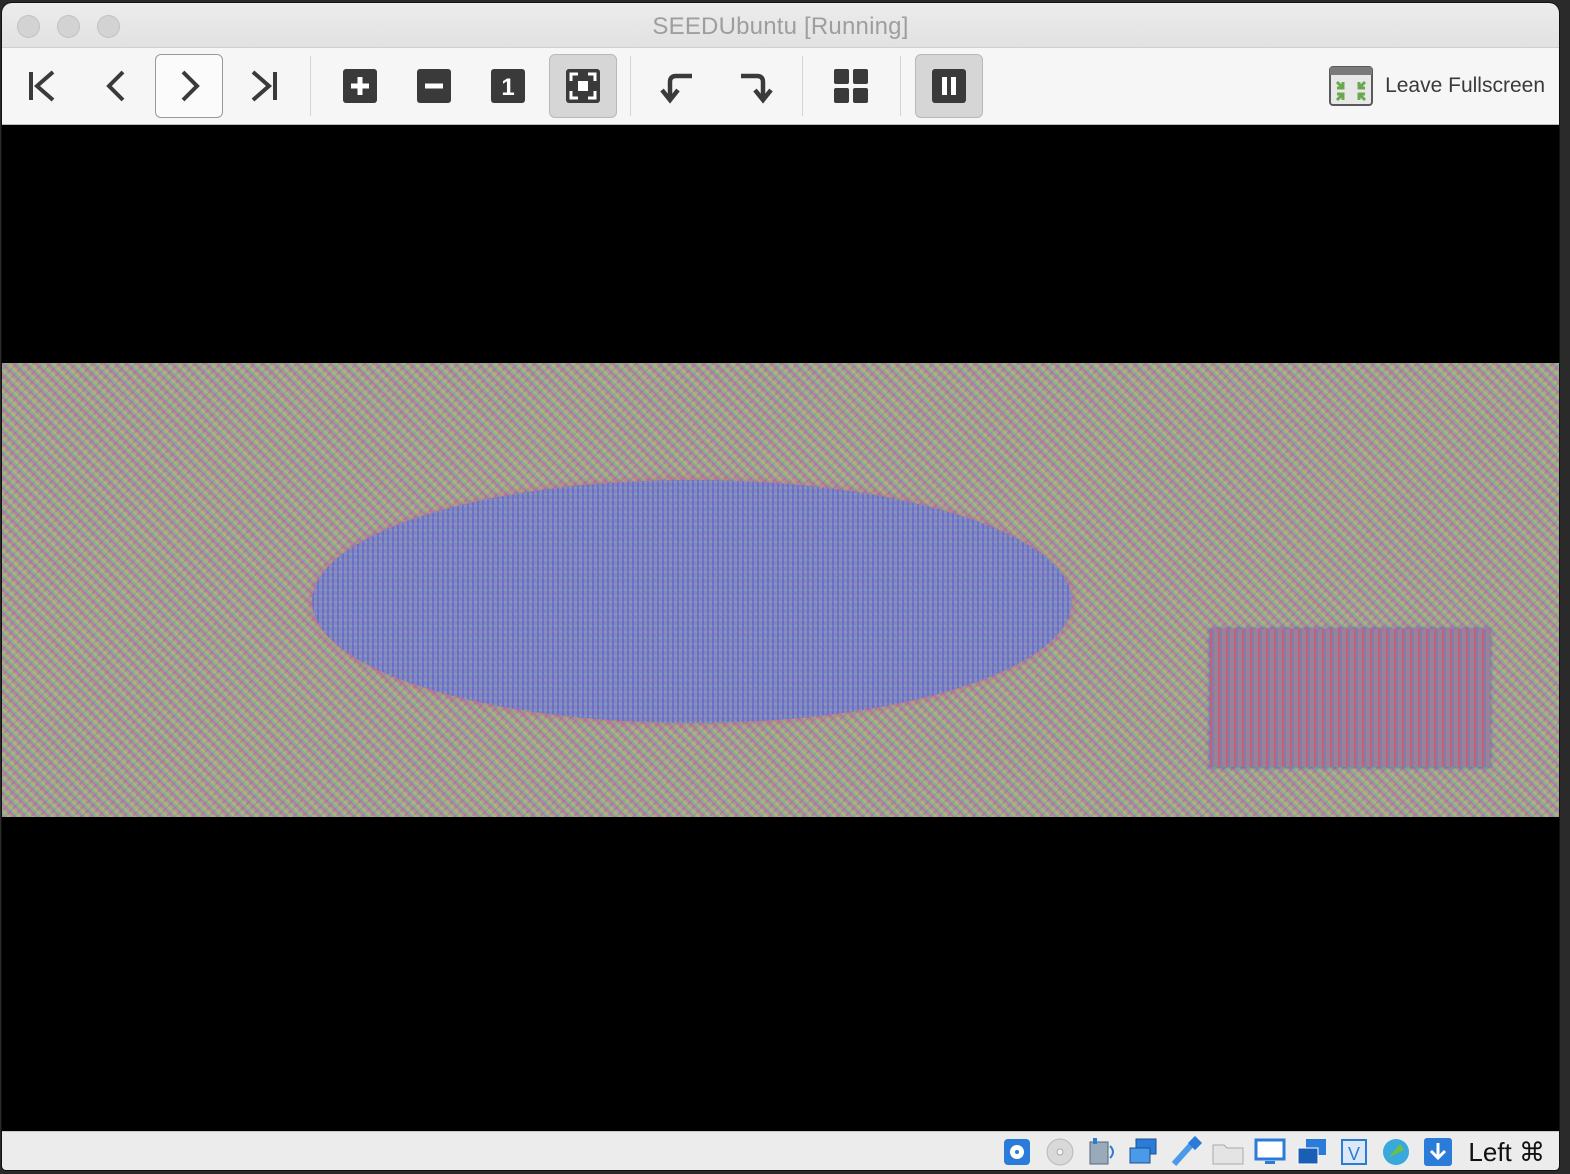  I want to click on leave-fullscreen-button: Leave Fullscreen, so click(1437, 86).